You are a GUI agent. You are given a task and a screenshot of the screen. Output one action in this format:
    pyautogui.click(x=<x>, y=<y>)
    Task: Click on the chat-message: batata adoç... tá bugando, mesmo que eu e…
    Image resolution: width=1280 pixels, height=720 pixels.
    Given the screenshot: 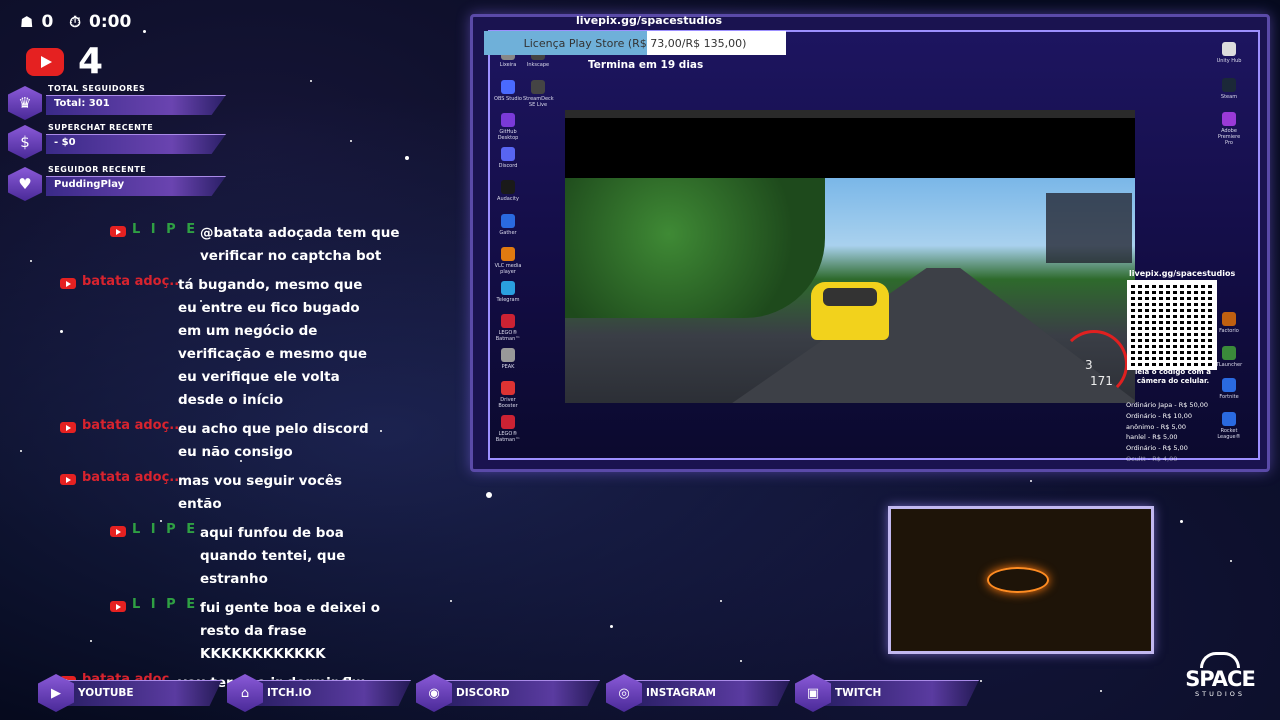 What is the action you would take?
    pyautogui.click(x=230, y=343)
    